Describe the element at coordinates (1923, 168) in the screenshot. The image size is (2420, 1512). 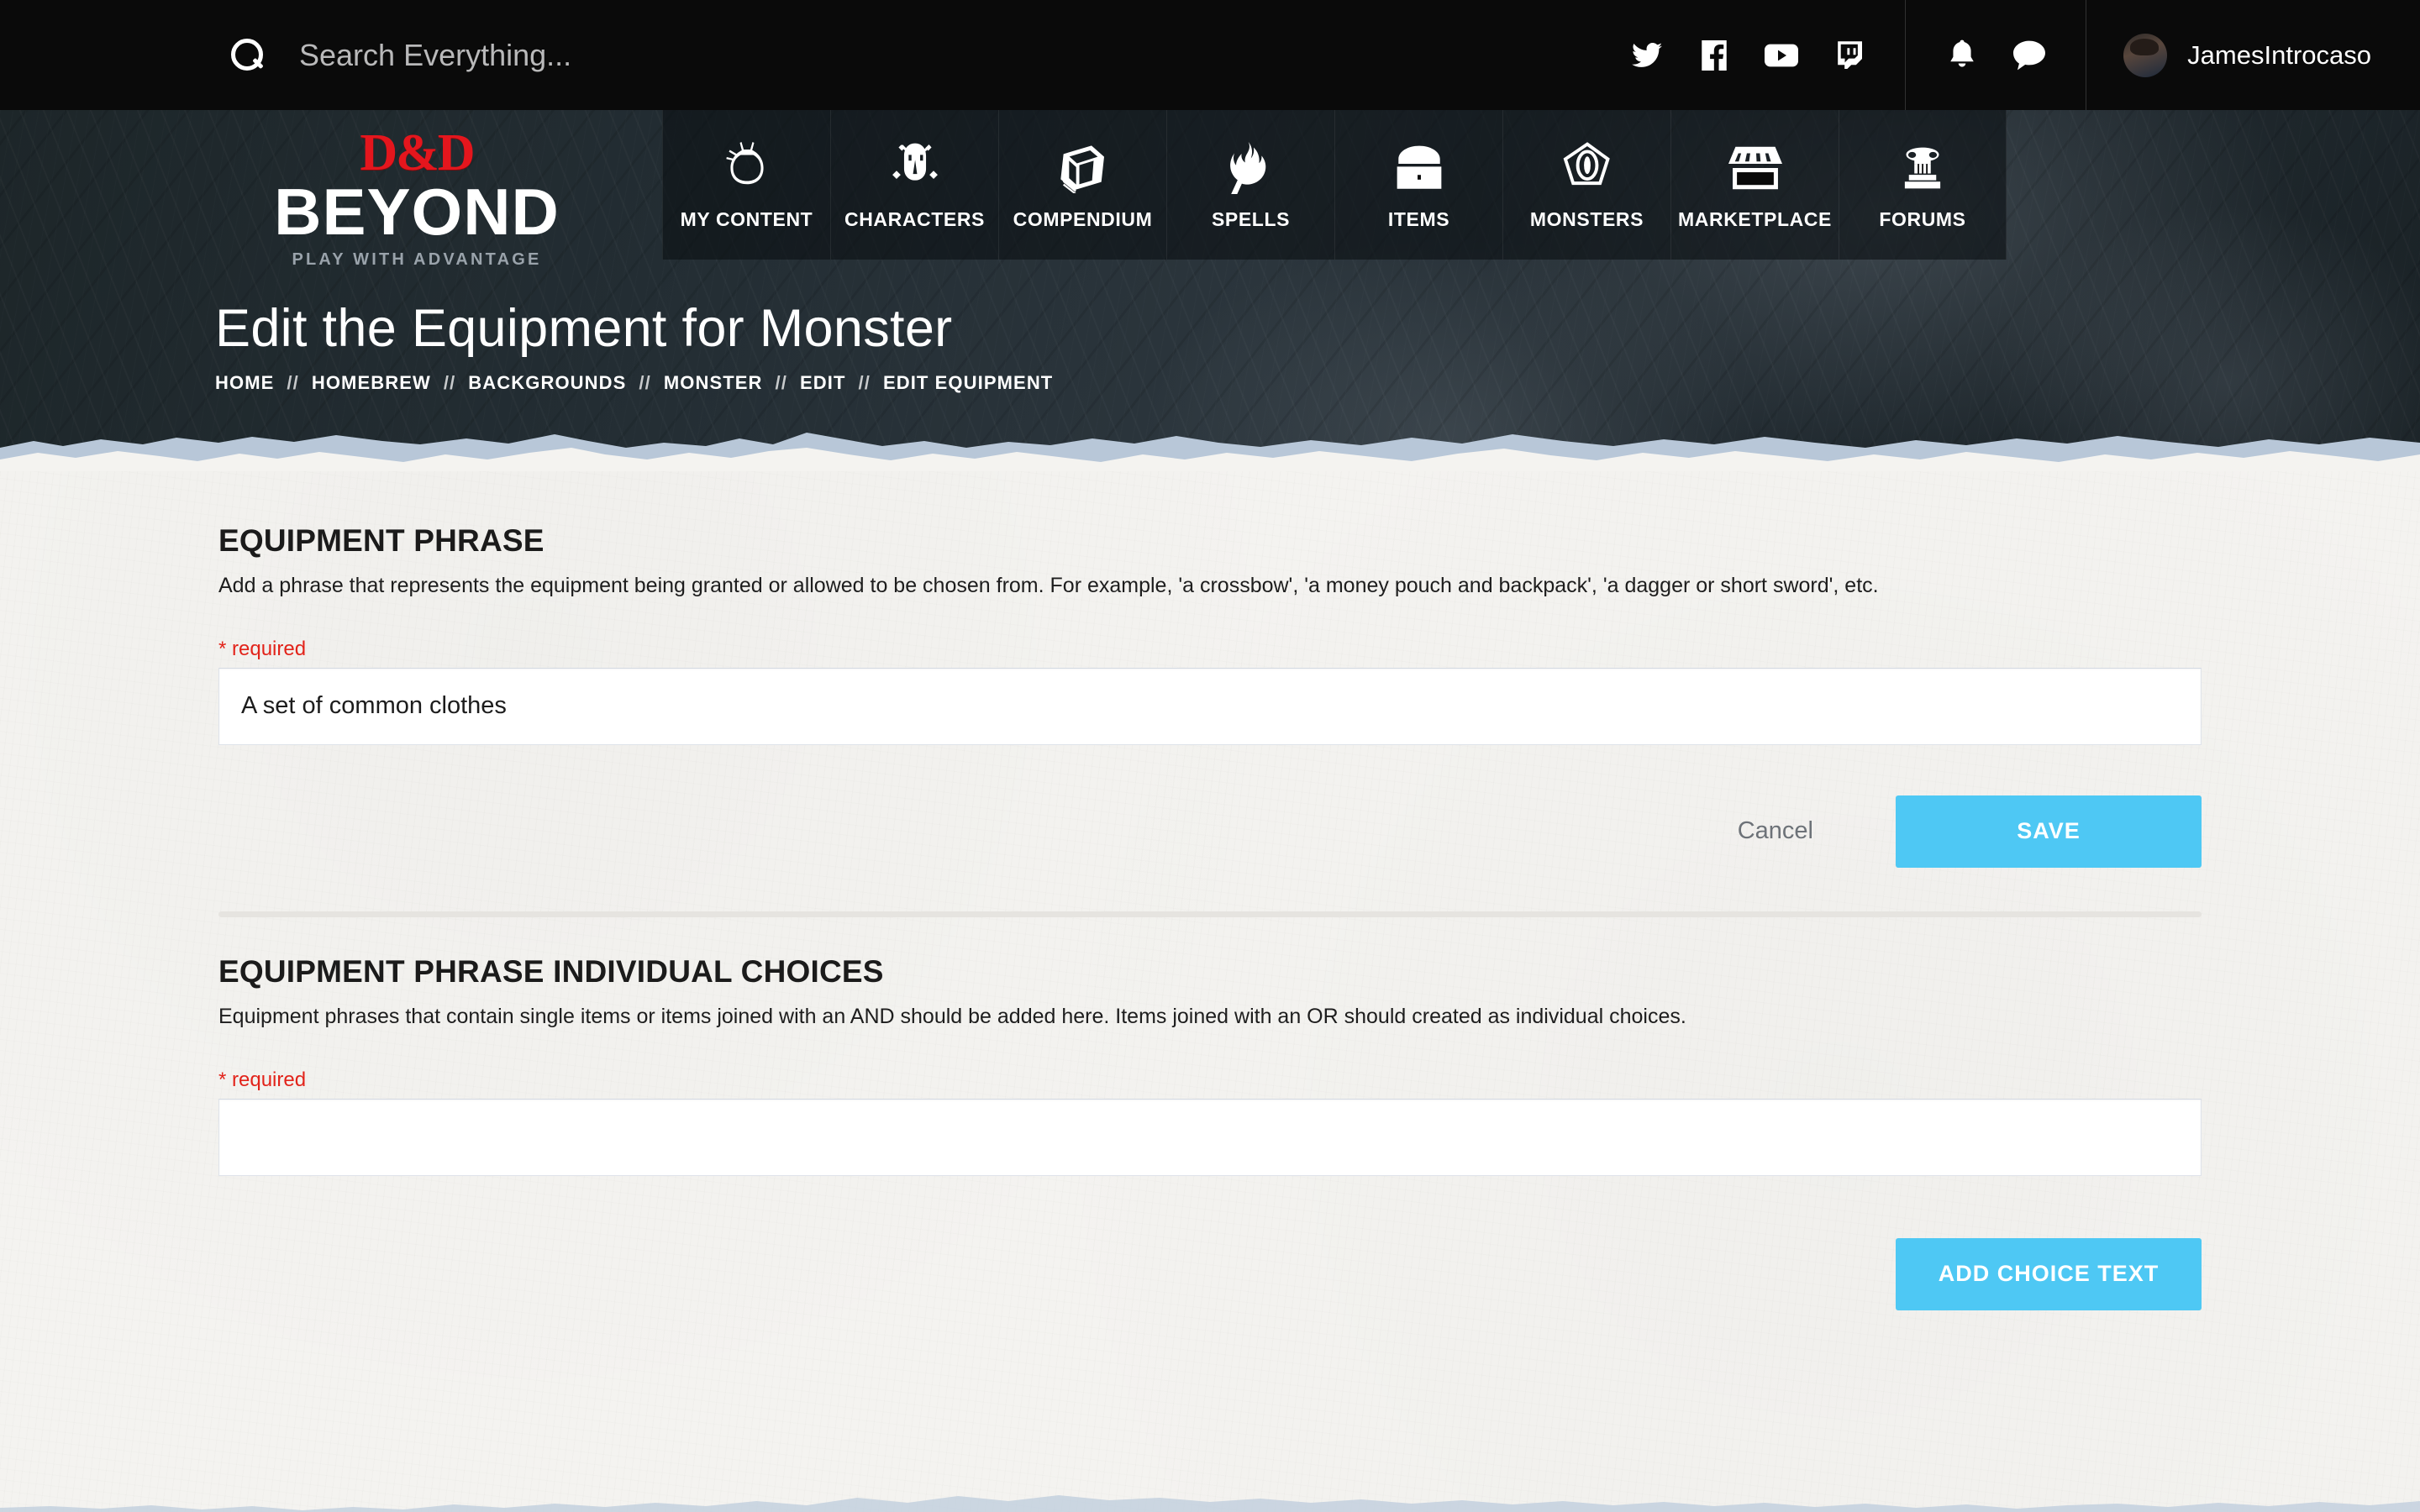
I see `pillar-icon` at that location.